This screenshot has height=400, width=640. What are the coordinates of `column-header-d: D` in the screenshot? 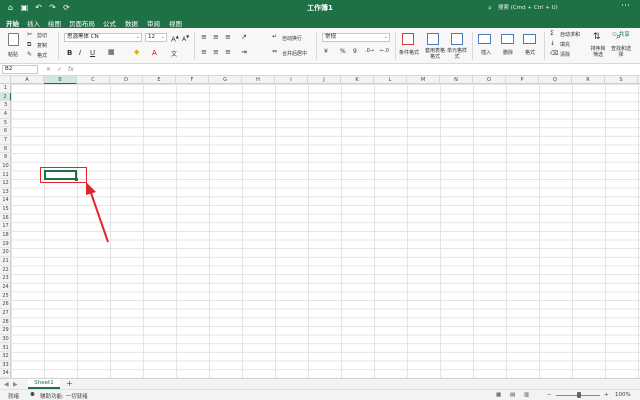 It's located at (126, 80).